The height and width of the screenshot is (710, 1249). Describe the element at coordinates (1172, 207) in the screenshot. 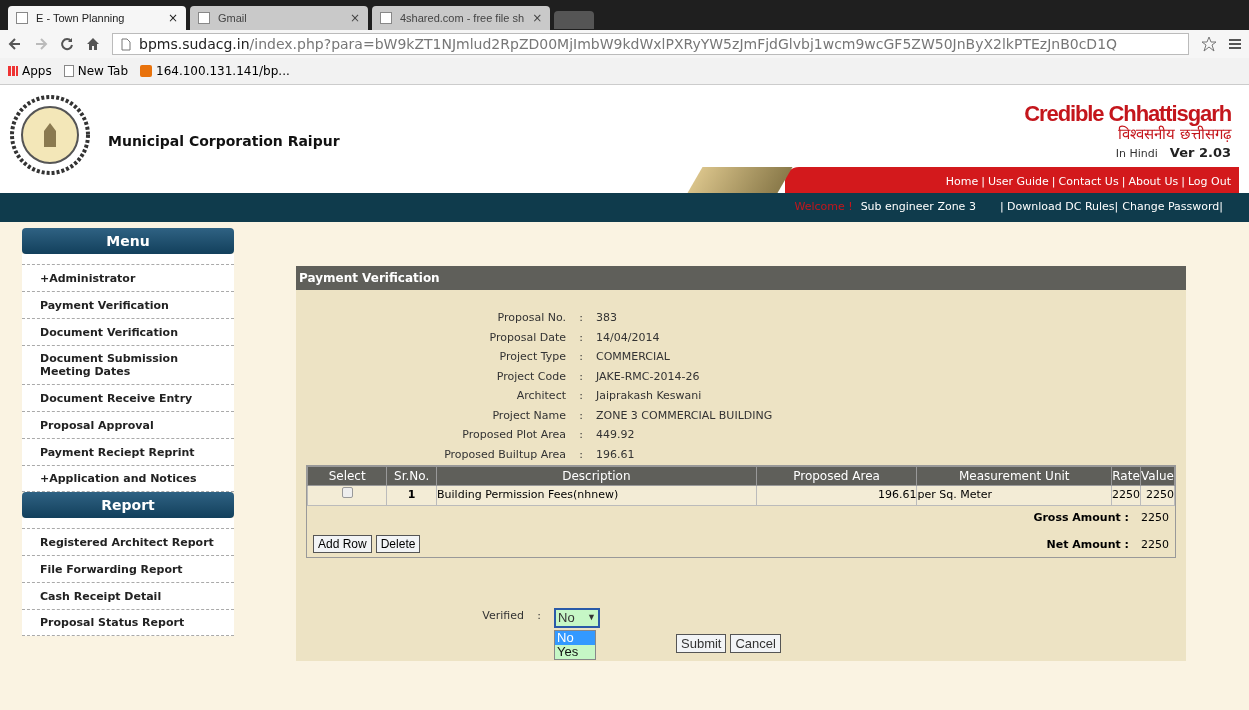

I see `user-bar-link: Change Password|` at that location.